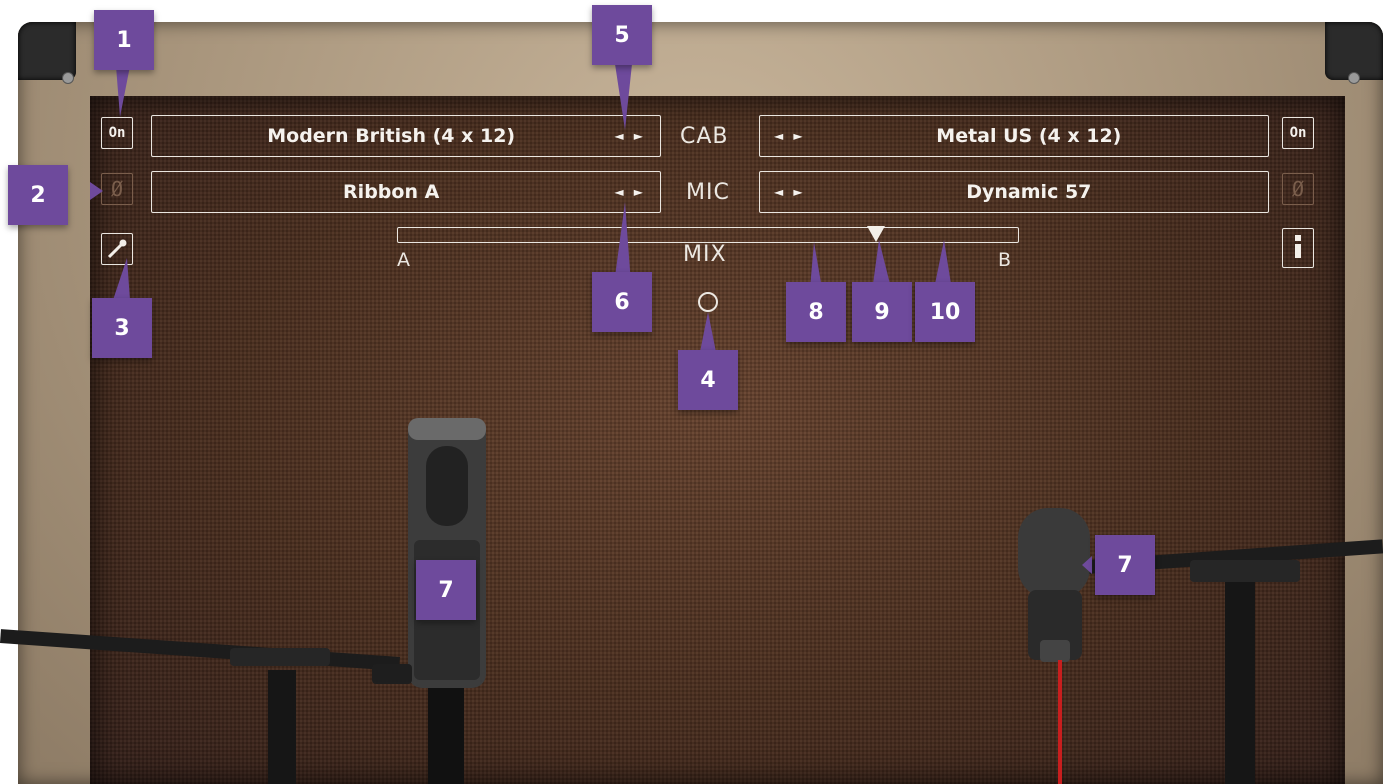  Describe the element at coordinates (816, 312) in the screenshot. I see `callout-8: 8` at that location.